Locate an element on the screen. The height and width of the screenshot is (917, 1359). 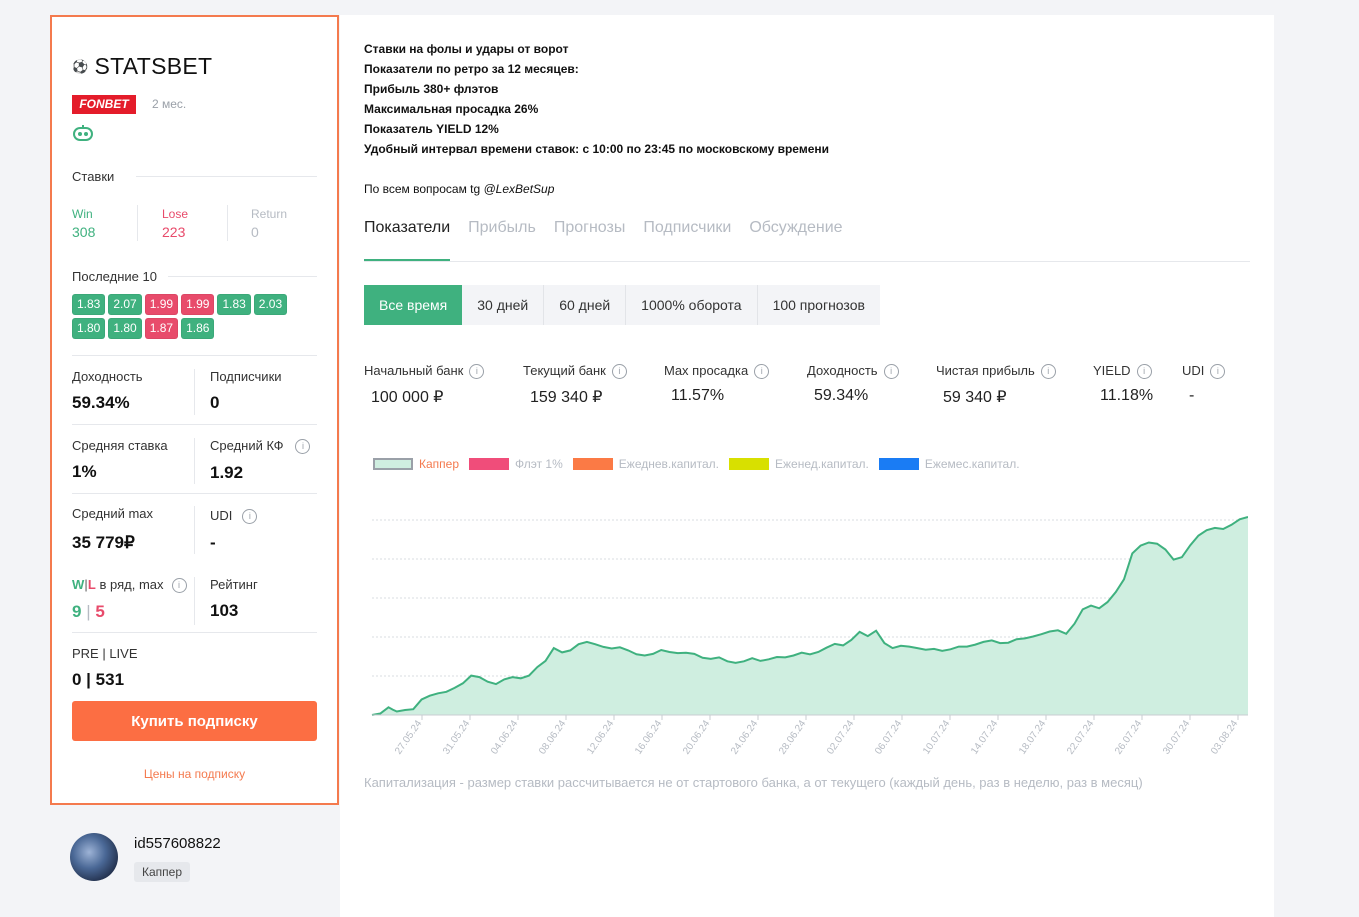
yield-label: Доходность is located at coordinates (107, 376).